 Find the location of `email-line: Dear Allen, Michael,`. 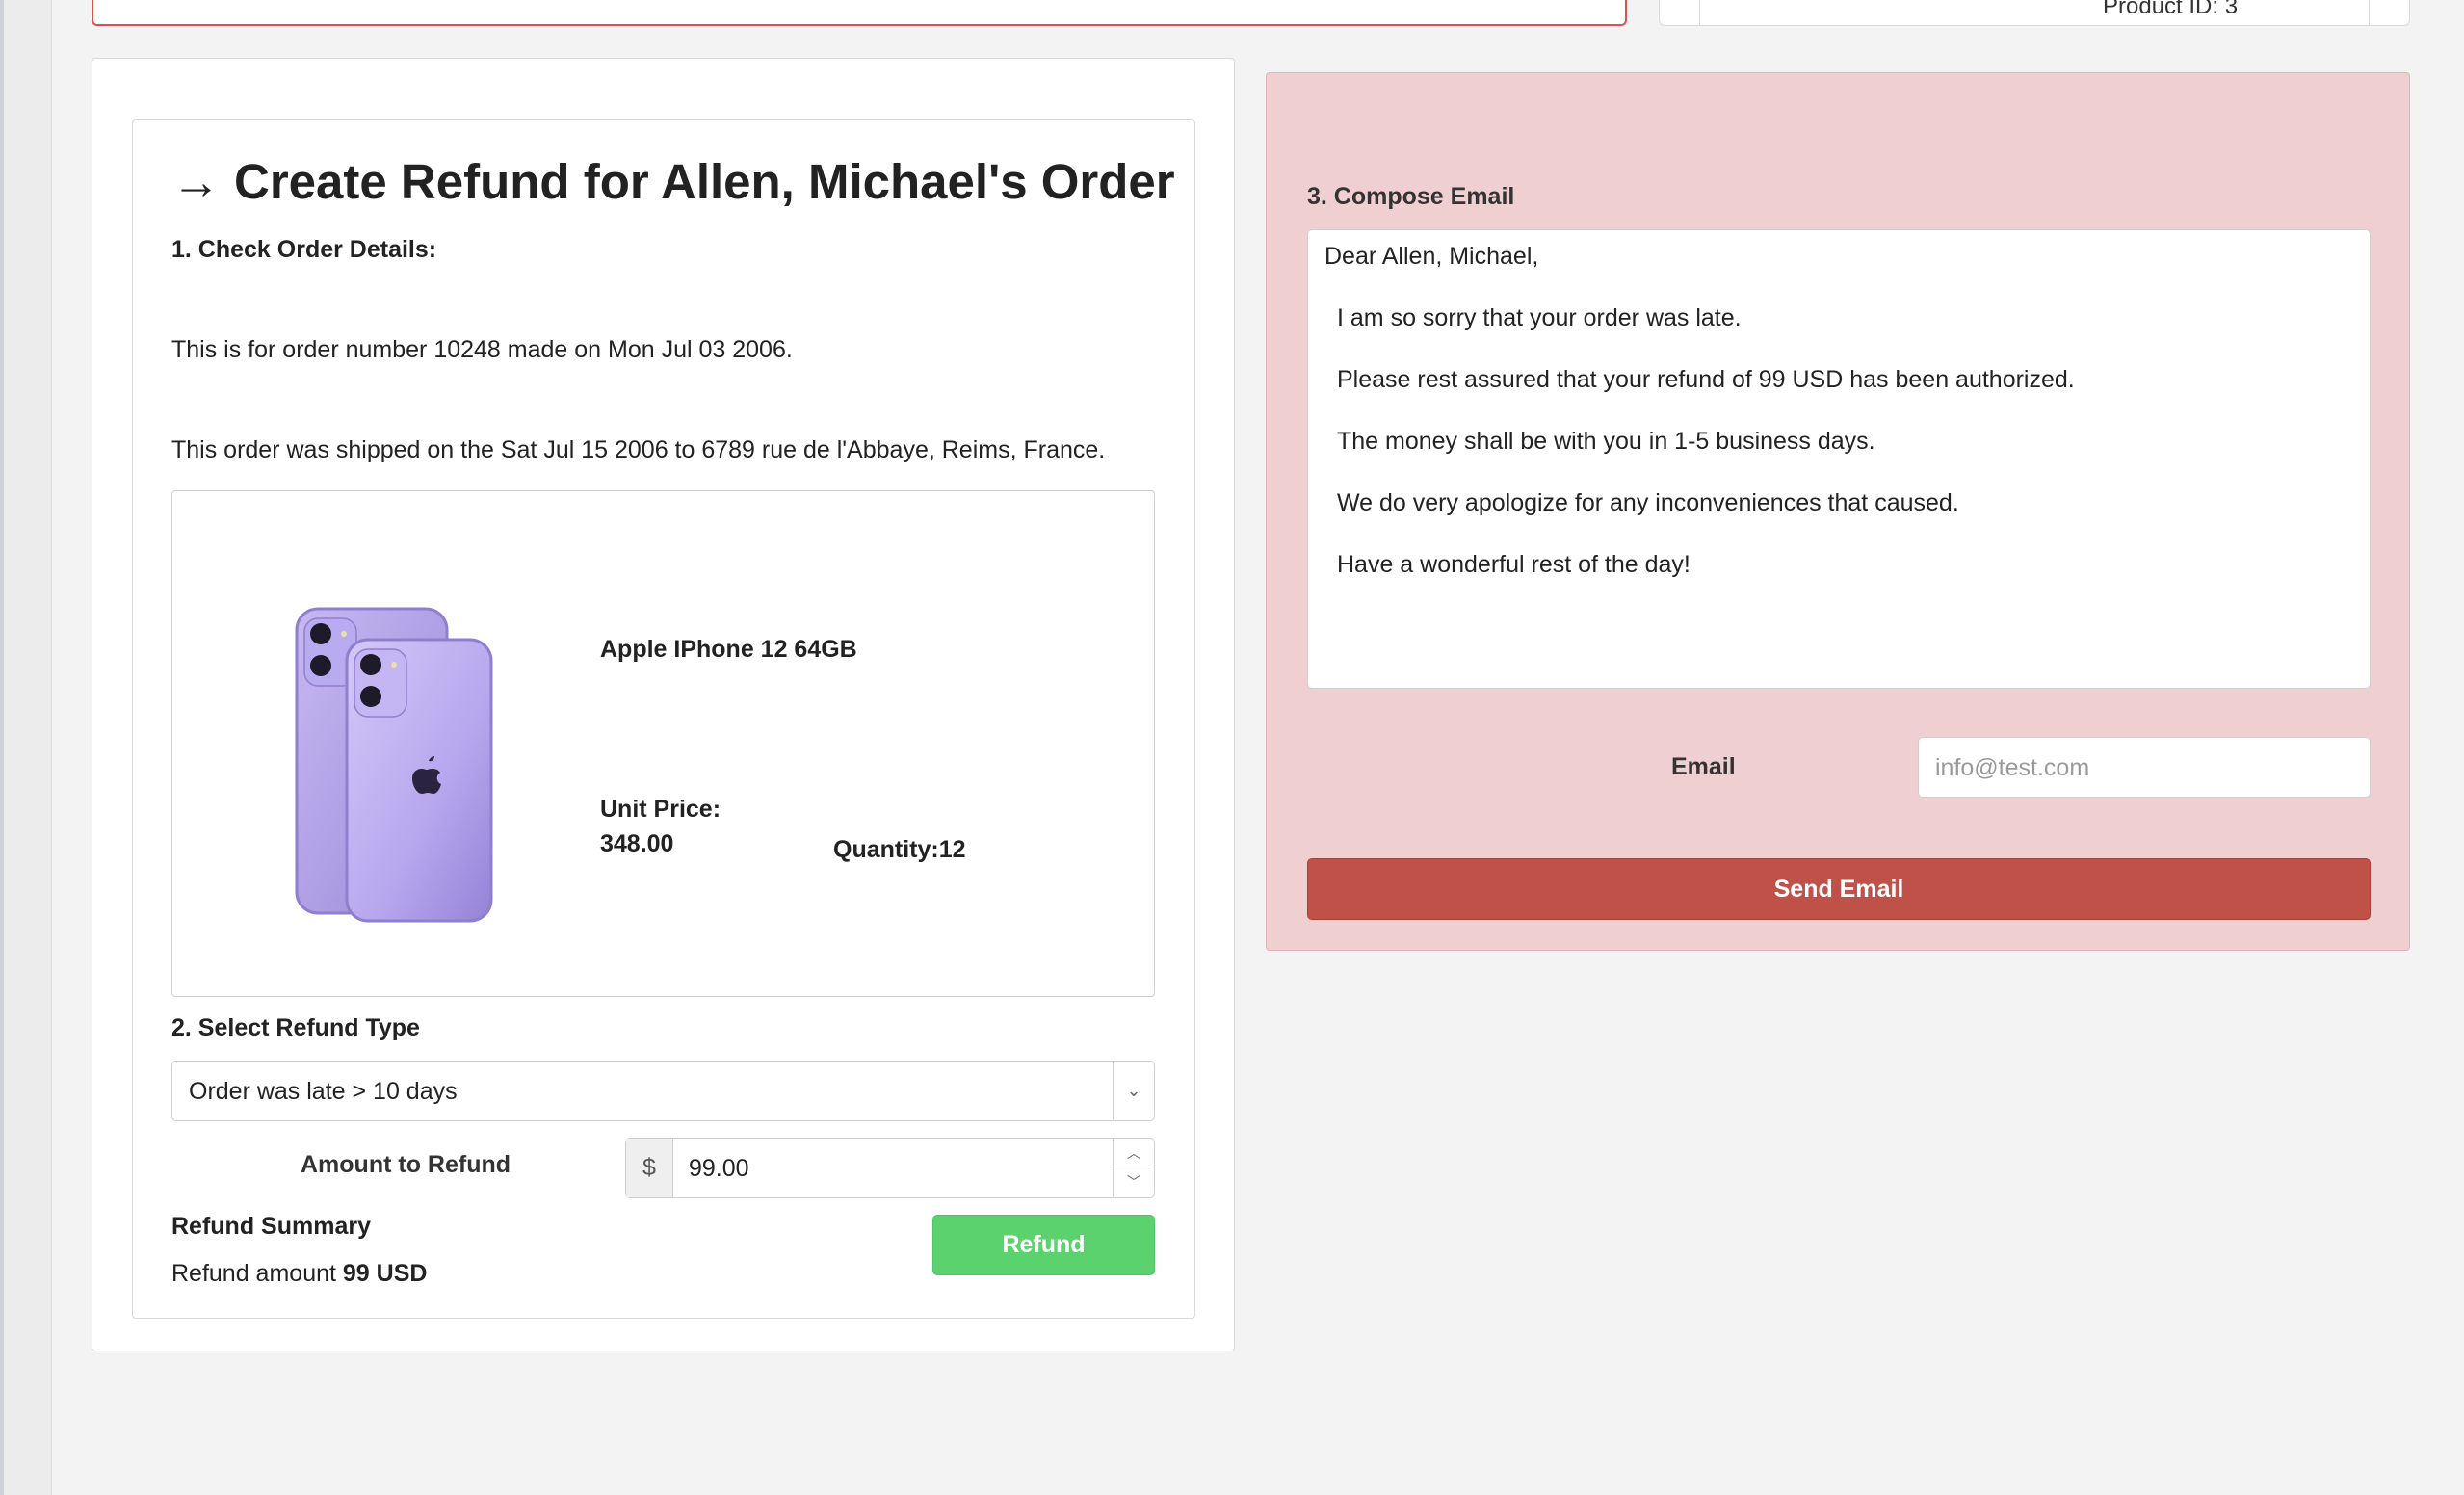

email-line: Dear Allen, Michael, is located at coordinates (1431, 256).